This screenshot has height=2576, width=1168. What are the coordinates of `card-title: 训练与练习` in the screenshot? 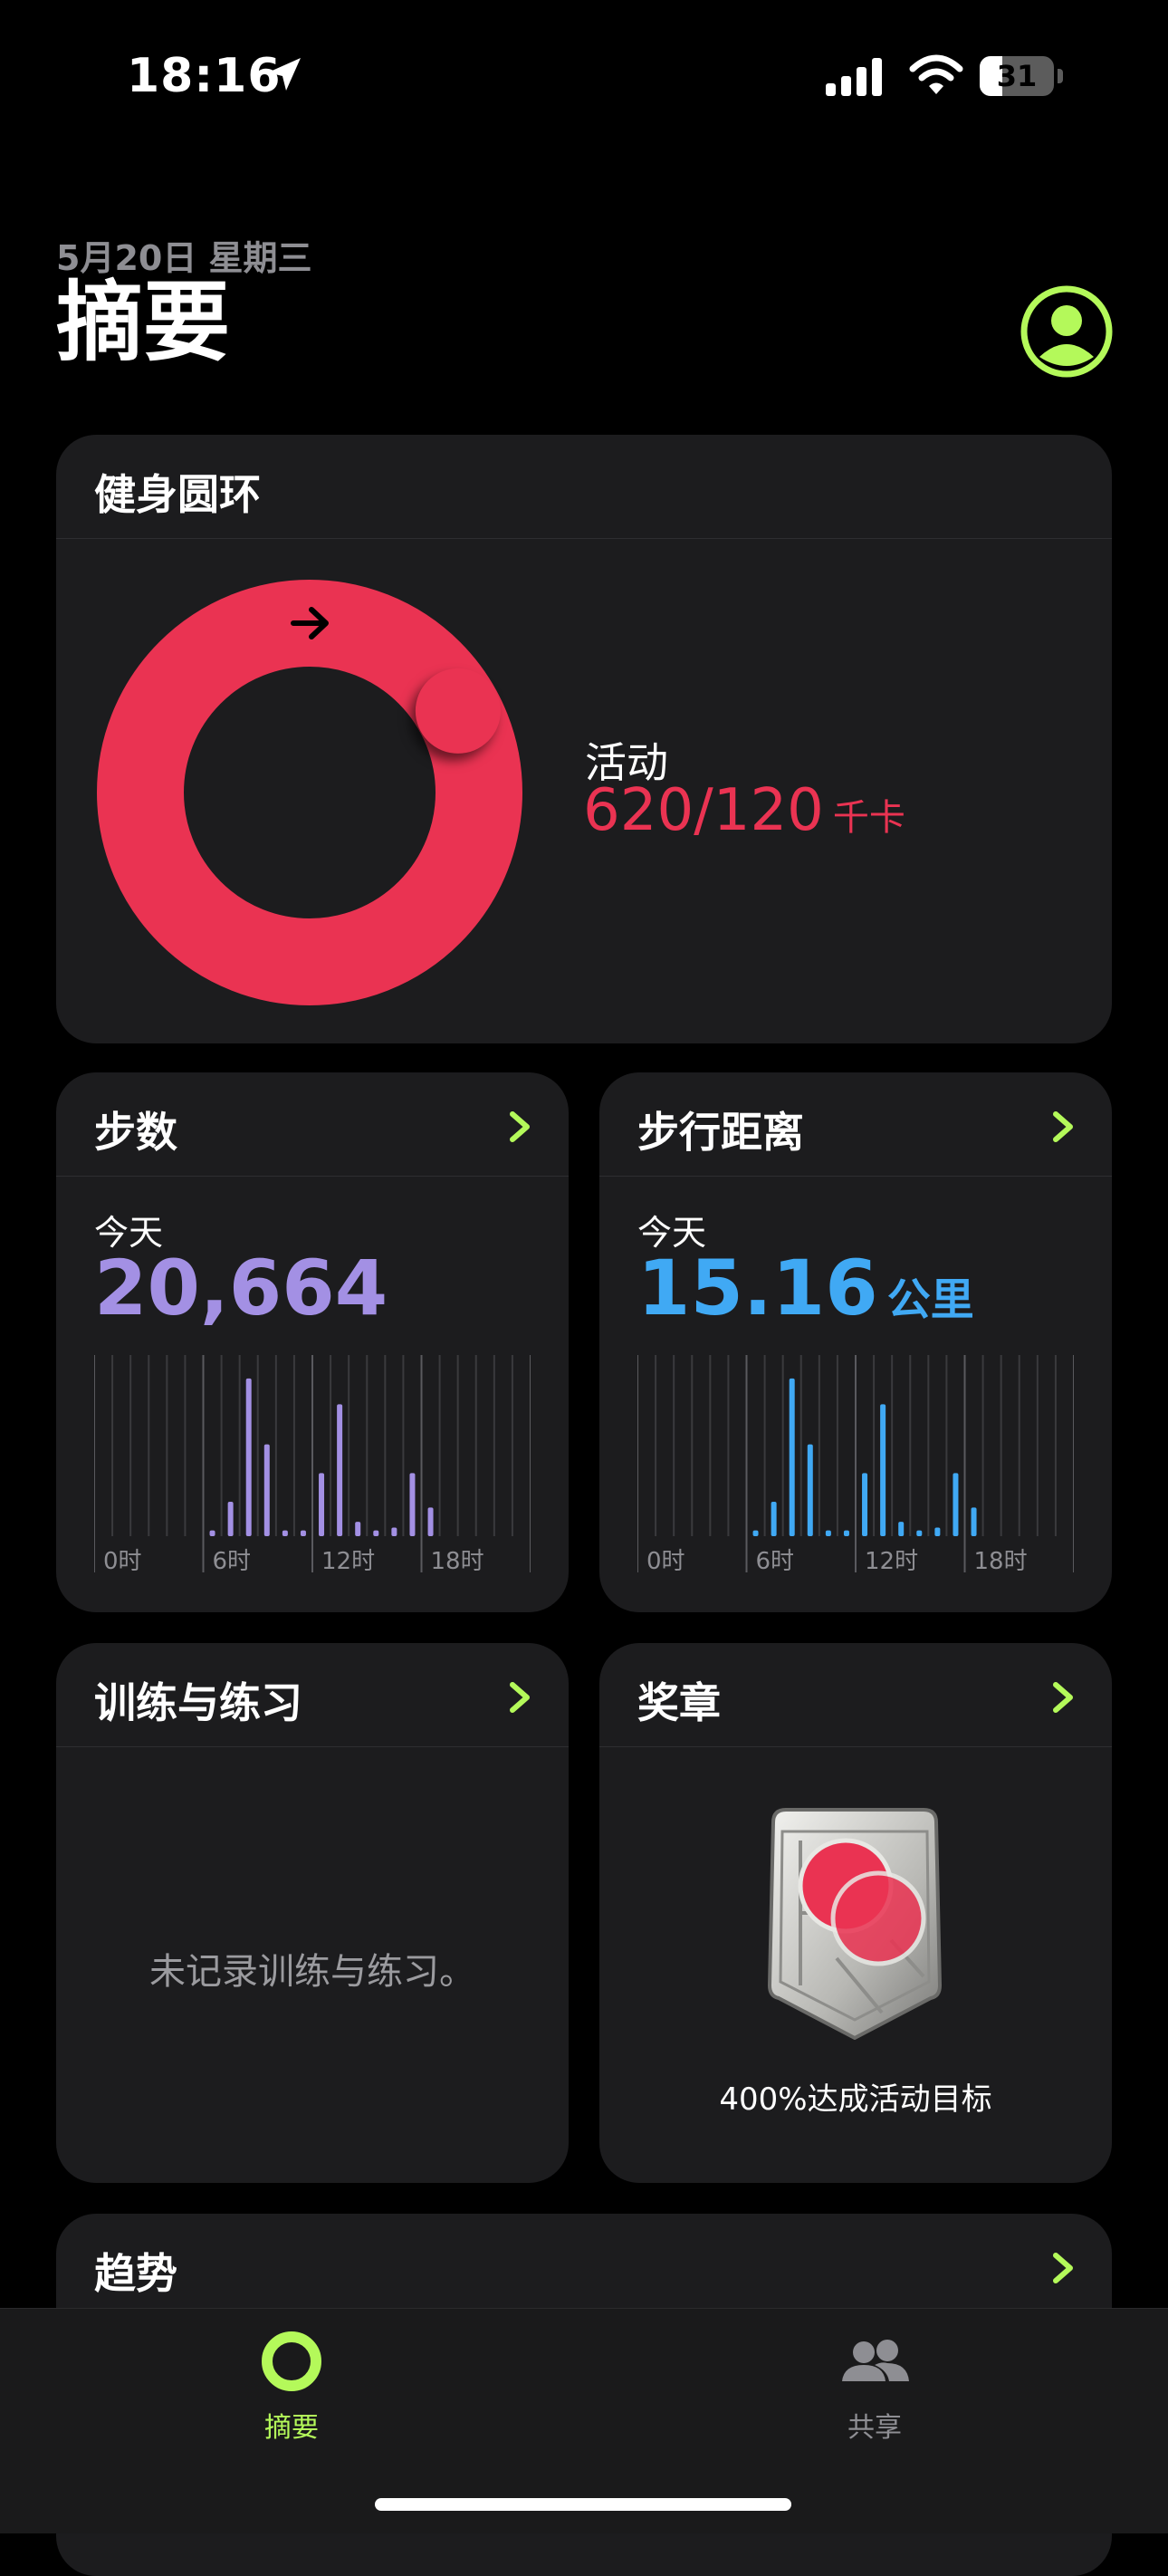 It's located at (198, 1702).